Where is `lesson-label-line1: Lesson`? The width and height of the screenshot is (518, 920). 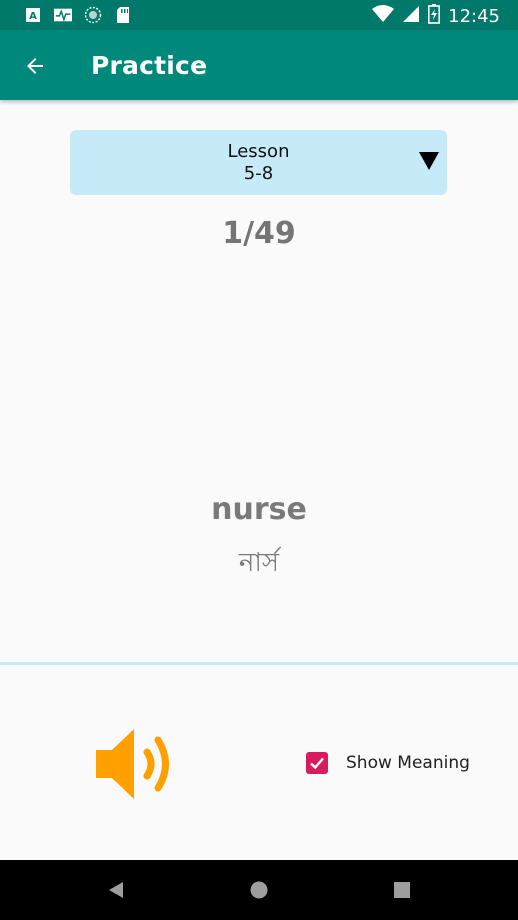 lesson-label-line1: Lesson is located at coordinates (258, 151).